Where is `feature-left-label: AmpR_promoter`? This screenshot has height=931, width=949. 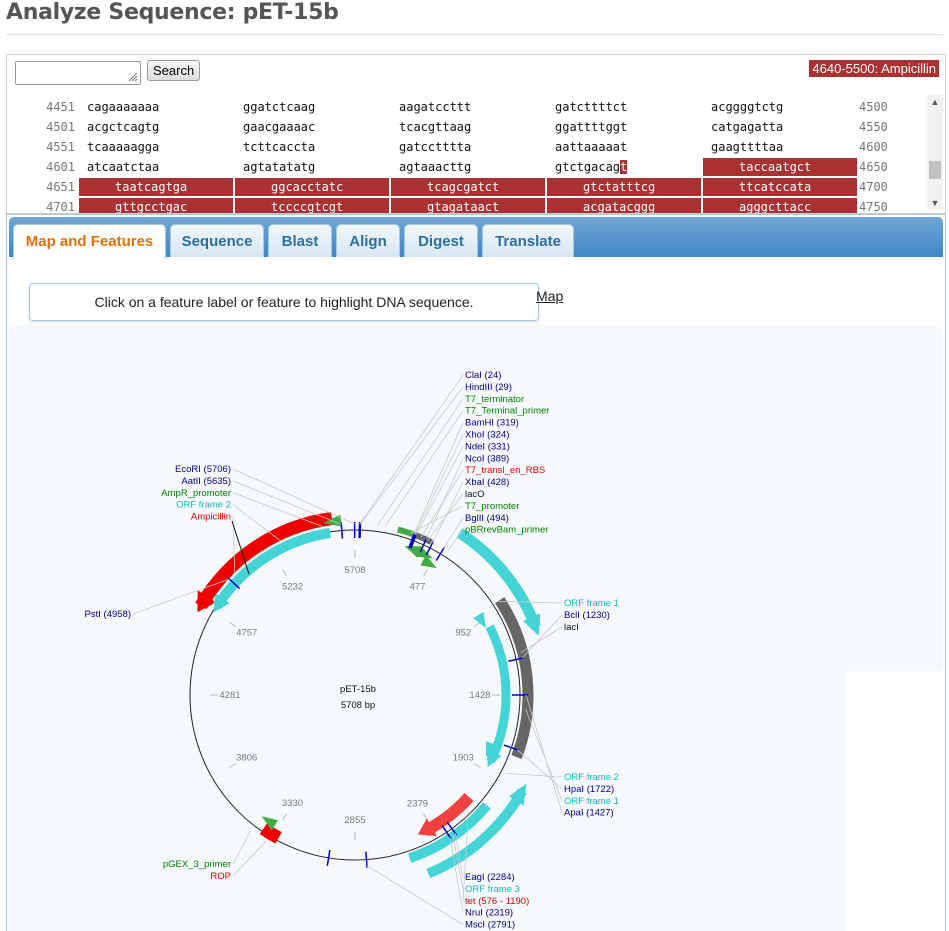 feature-left-label: AmpR_promoter is located at coordinates (196, 493).